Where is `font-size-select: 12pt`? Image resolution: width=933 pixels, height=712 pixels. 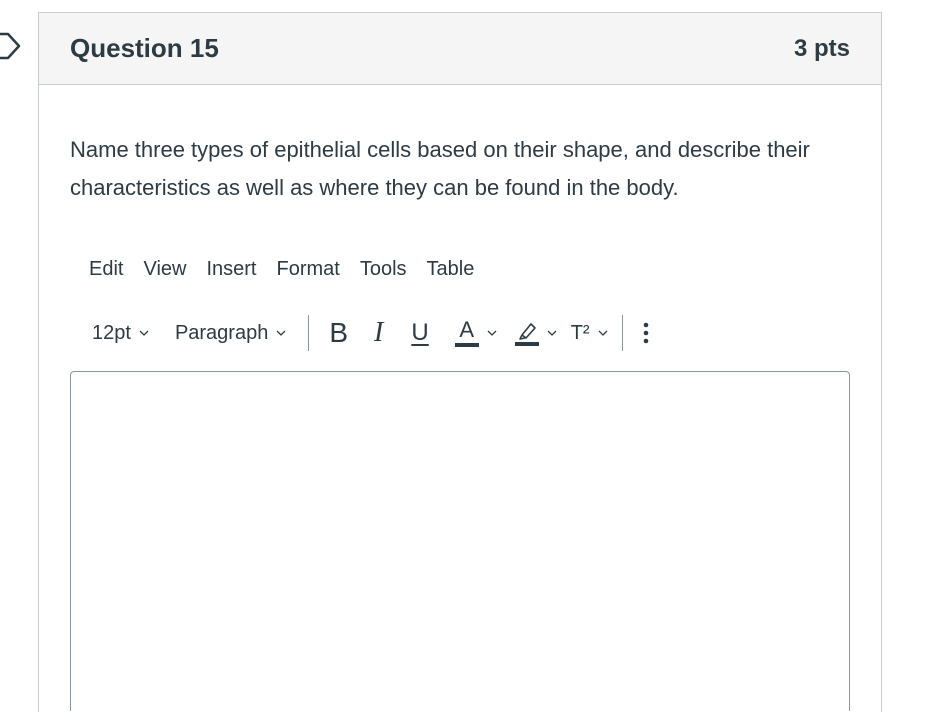
font-size-select: 12pt is located at coordinates (120, 333).